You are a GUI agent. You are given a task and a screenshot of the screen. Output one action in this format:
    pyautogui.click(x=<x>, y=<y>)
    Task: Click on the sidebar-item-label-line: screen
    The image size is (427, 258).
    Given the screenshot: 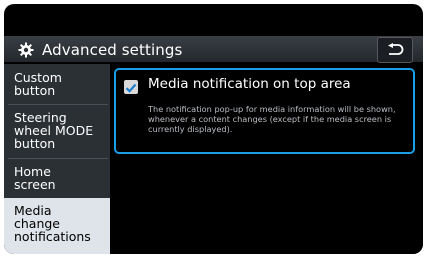 What is the action you would take?
    pyautogui.click(x=35, y=184)
    